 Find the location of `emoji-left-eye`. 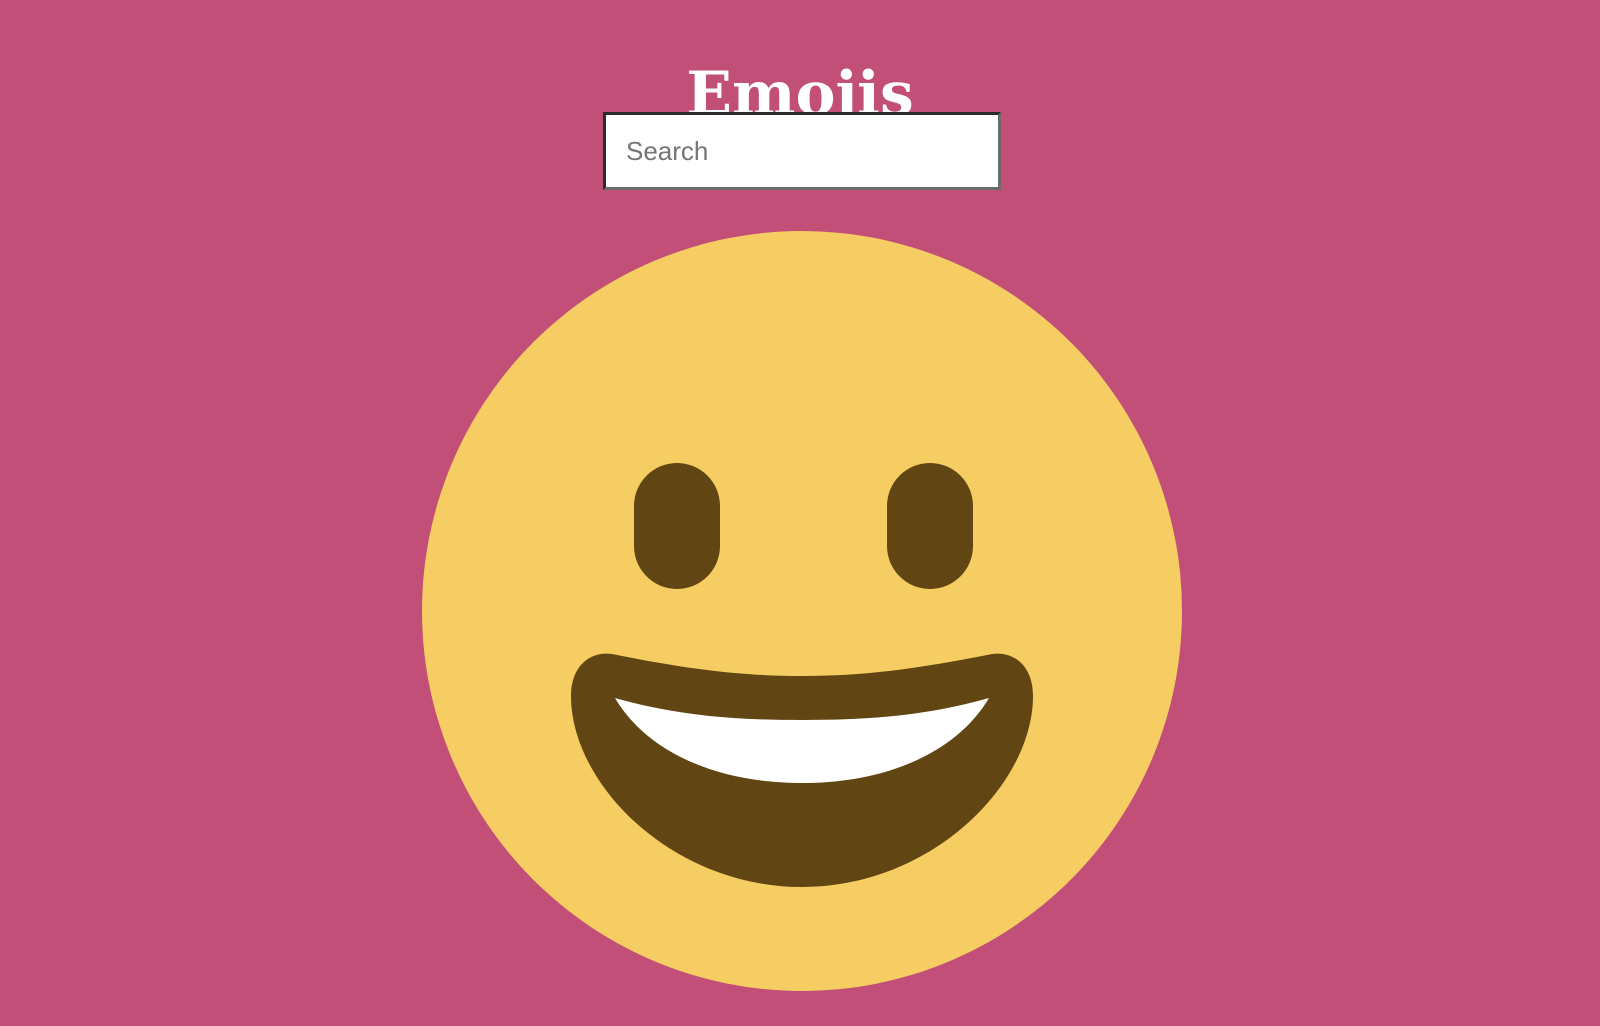

emoji-left-eye is located at coordinates (677, 526).